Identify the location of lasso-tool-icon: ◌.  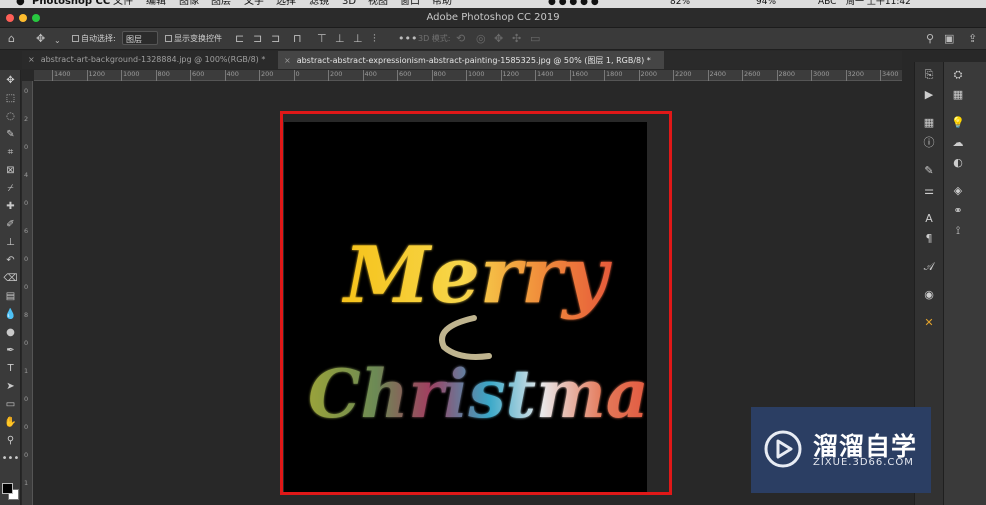
(10, 116).